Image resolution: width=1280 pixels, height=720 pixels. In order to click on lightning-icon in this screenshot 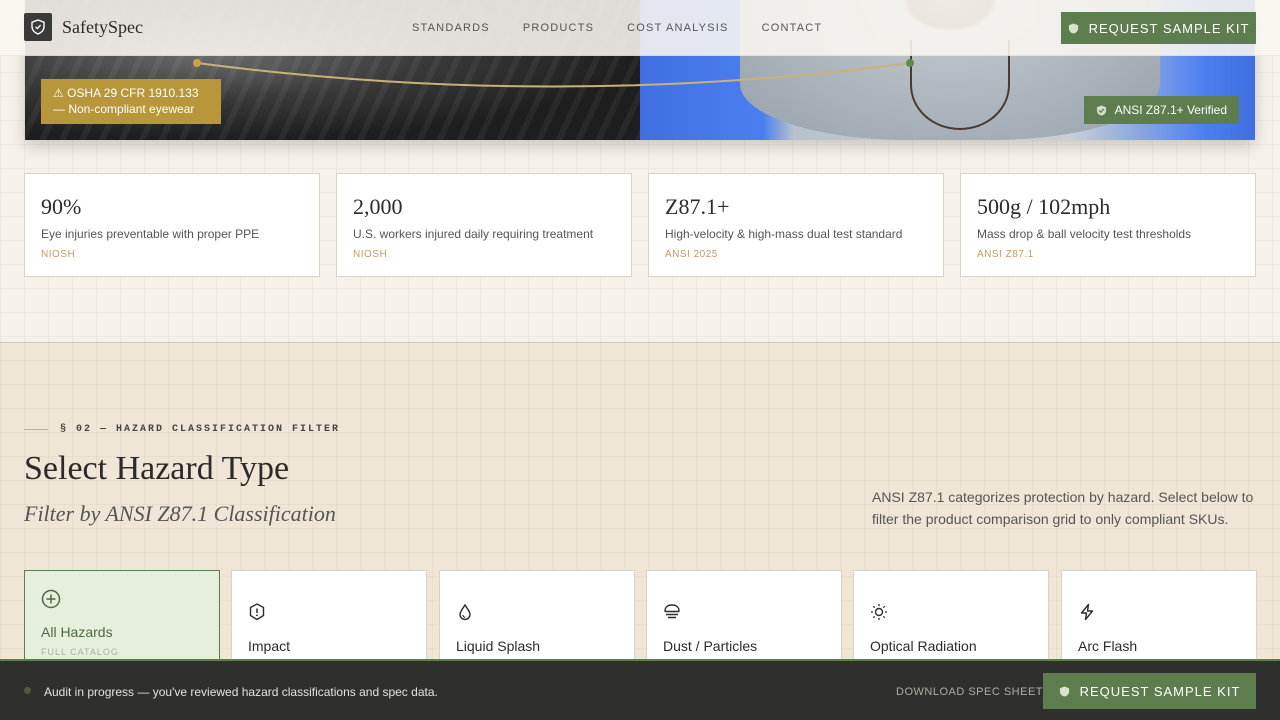, I will do `click(1087, 612)`.